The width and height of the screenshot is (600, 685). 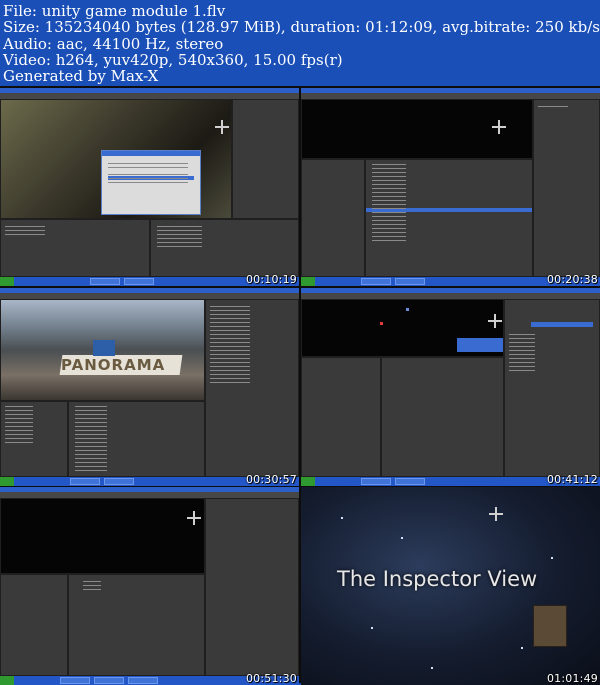 What do you see at coordinates (271, 279) in the screenshot?
I see `timestamp: 00:10:19` at bounding box center [271, 279].